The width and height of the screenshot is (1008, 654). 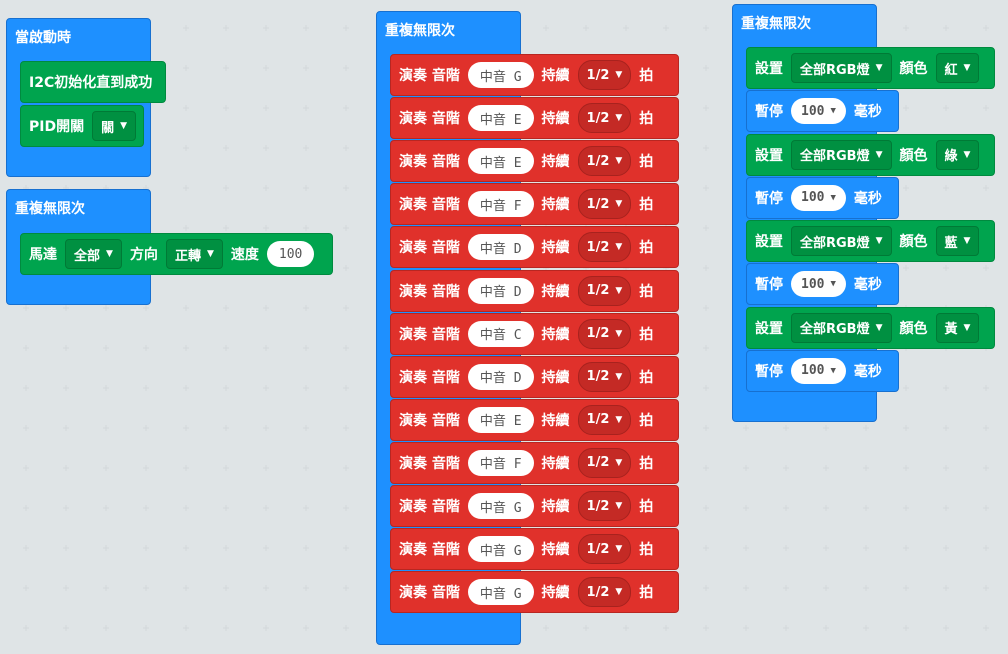 What do you see at coordinates (957, 241) in the screenshot?
I see `color-dropdown: 藍 ▼` at bounding box center [957, 241].